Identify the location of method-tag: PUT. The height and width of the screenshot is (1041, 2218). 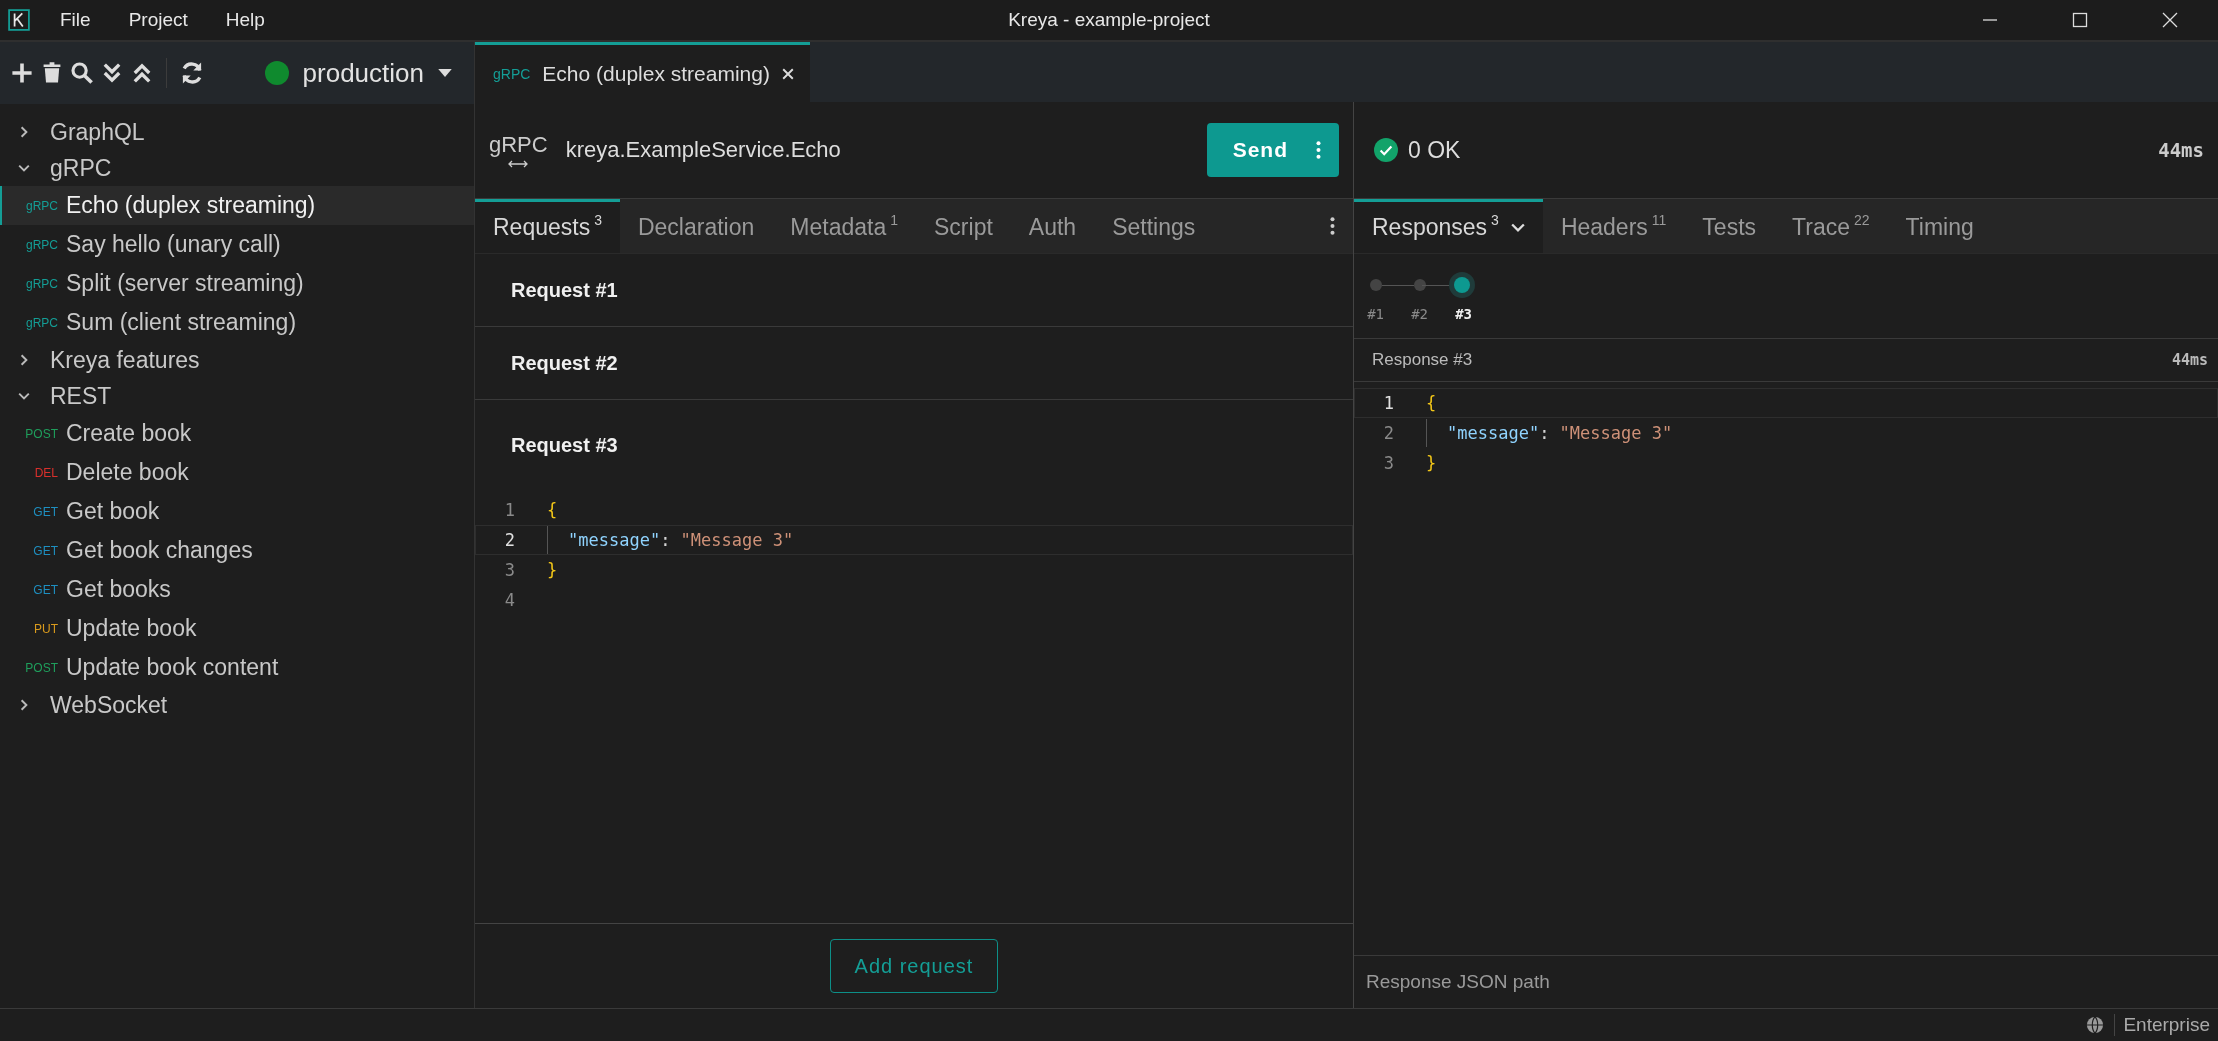
(34, 628).